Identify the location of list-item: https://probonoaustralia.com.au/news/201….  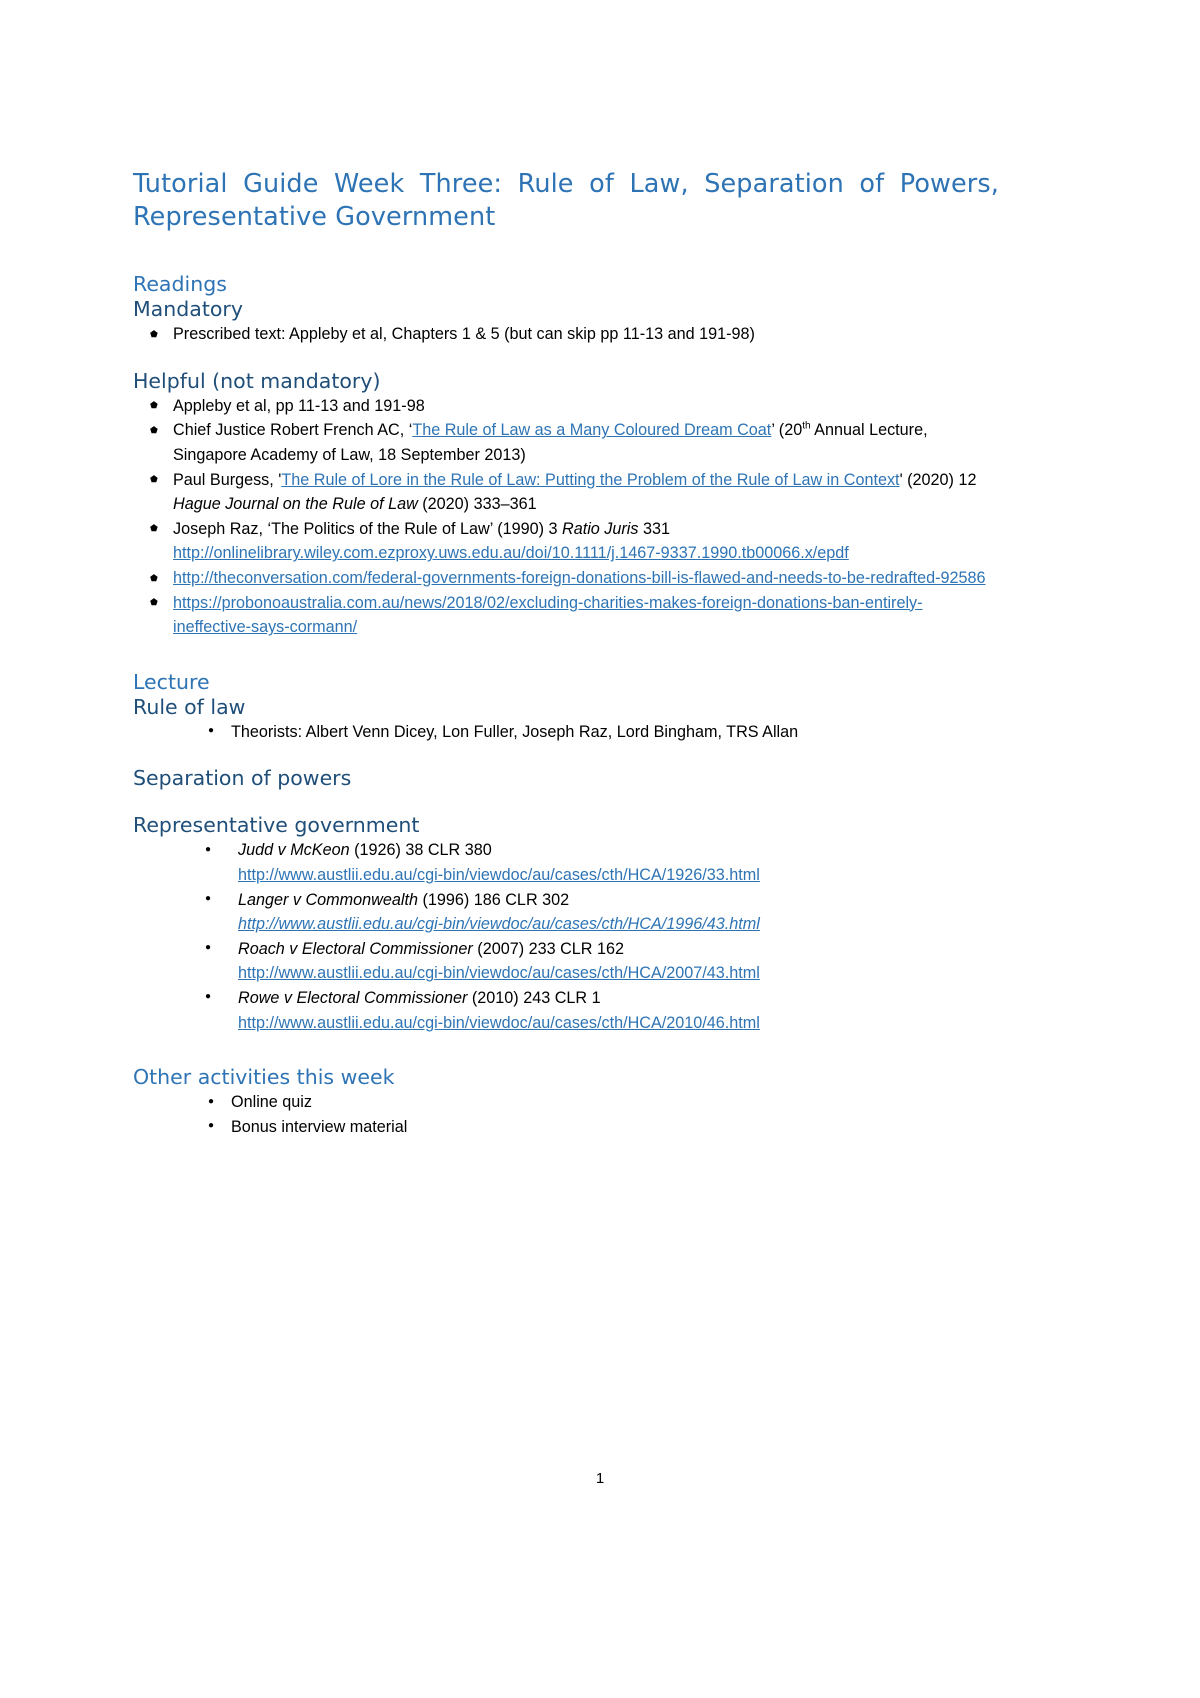
(566, 615).